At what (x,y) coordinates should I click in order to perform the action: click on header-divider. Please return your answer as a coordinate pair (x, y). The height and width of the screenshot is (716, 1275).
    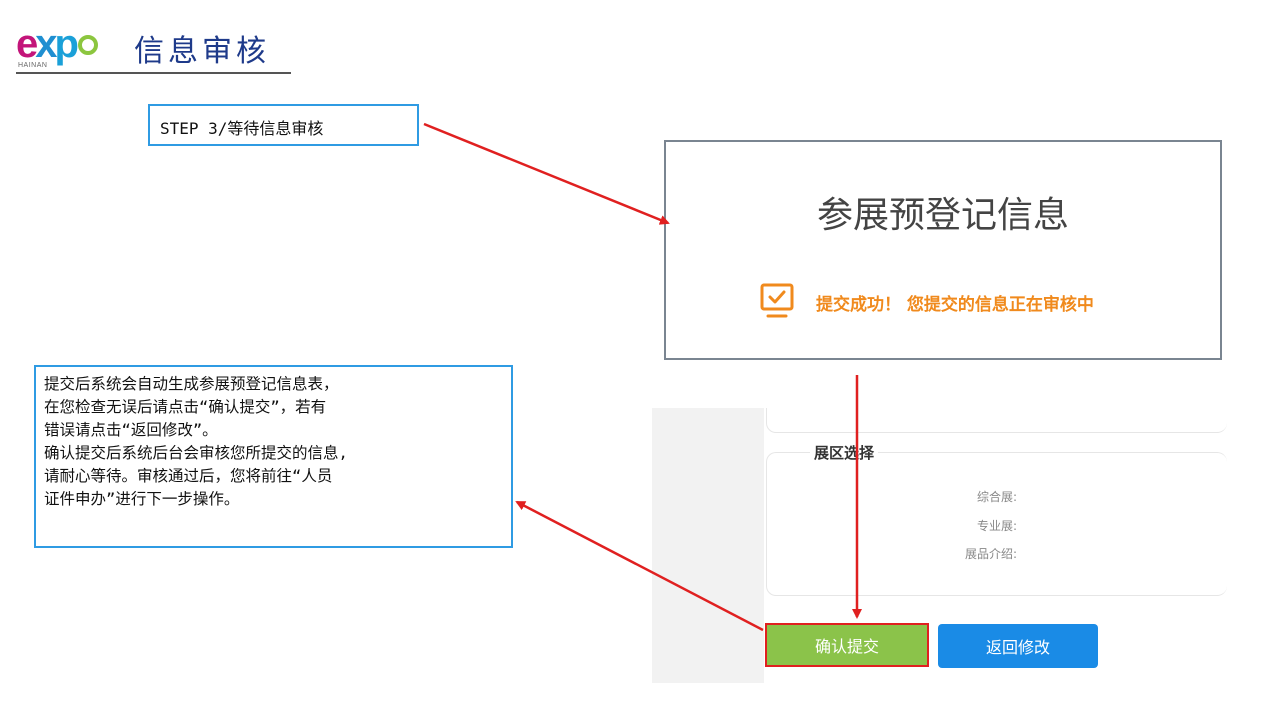
    Looking at the image, I should click on (153, 73).